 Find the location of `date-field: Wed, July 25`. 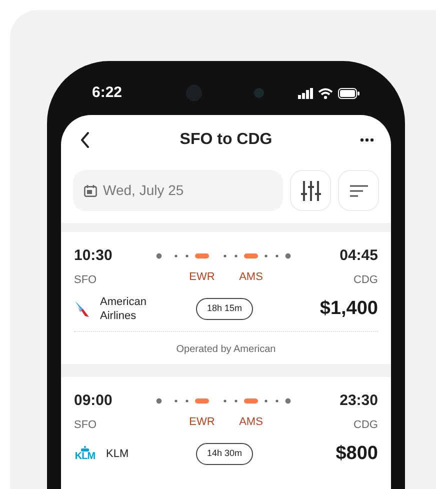

date-field: Wed, July 25 is located at coordinates (178, 190).